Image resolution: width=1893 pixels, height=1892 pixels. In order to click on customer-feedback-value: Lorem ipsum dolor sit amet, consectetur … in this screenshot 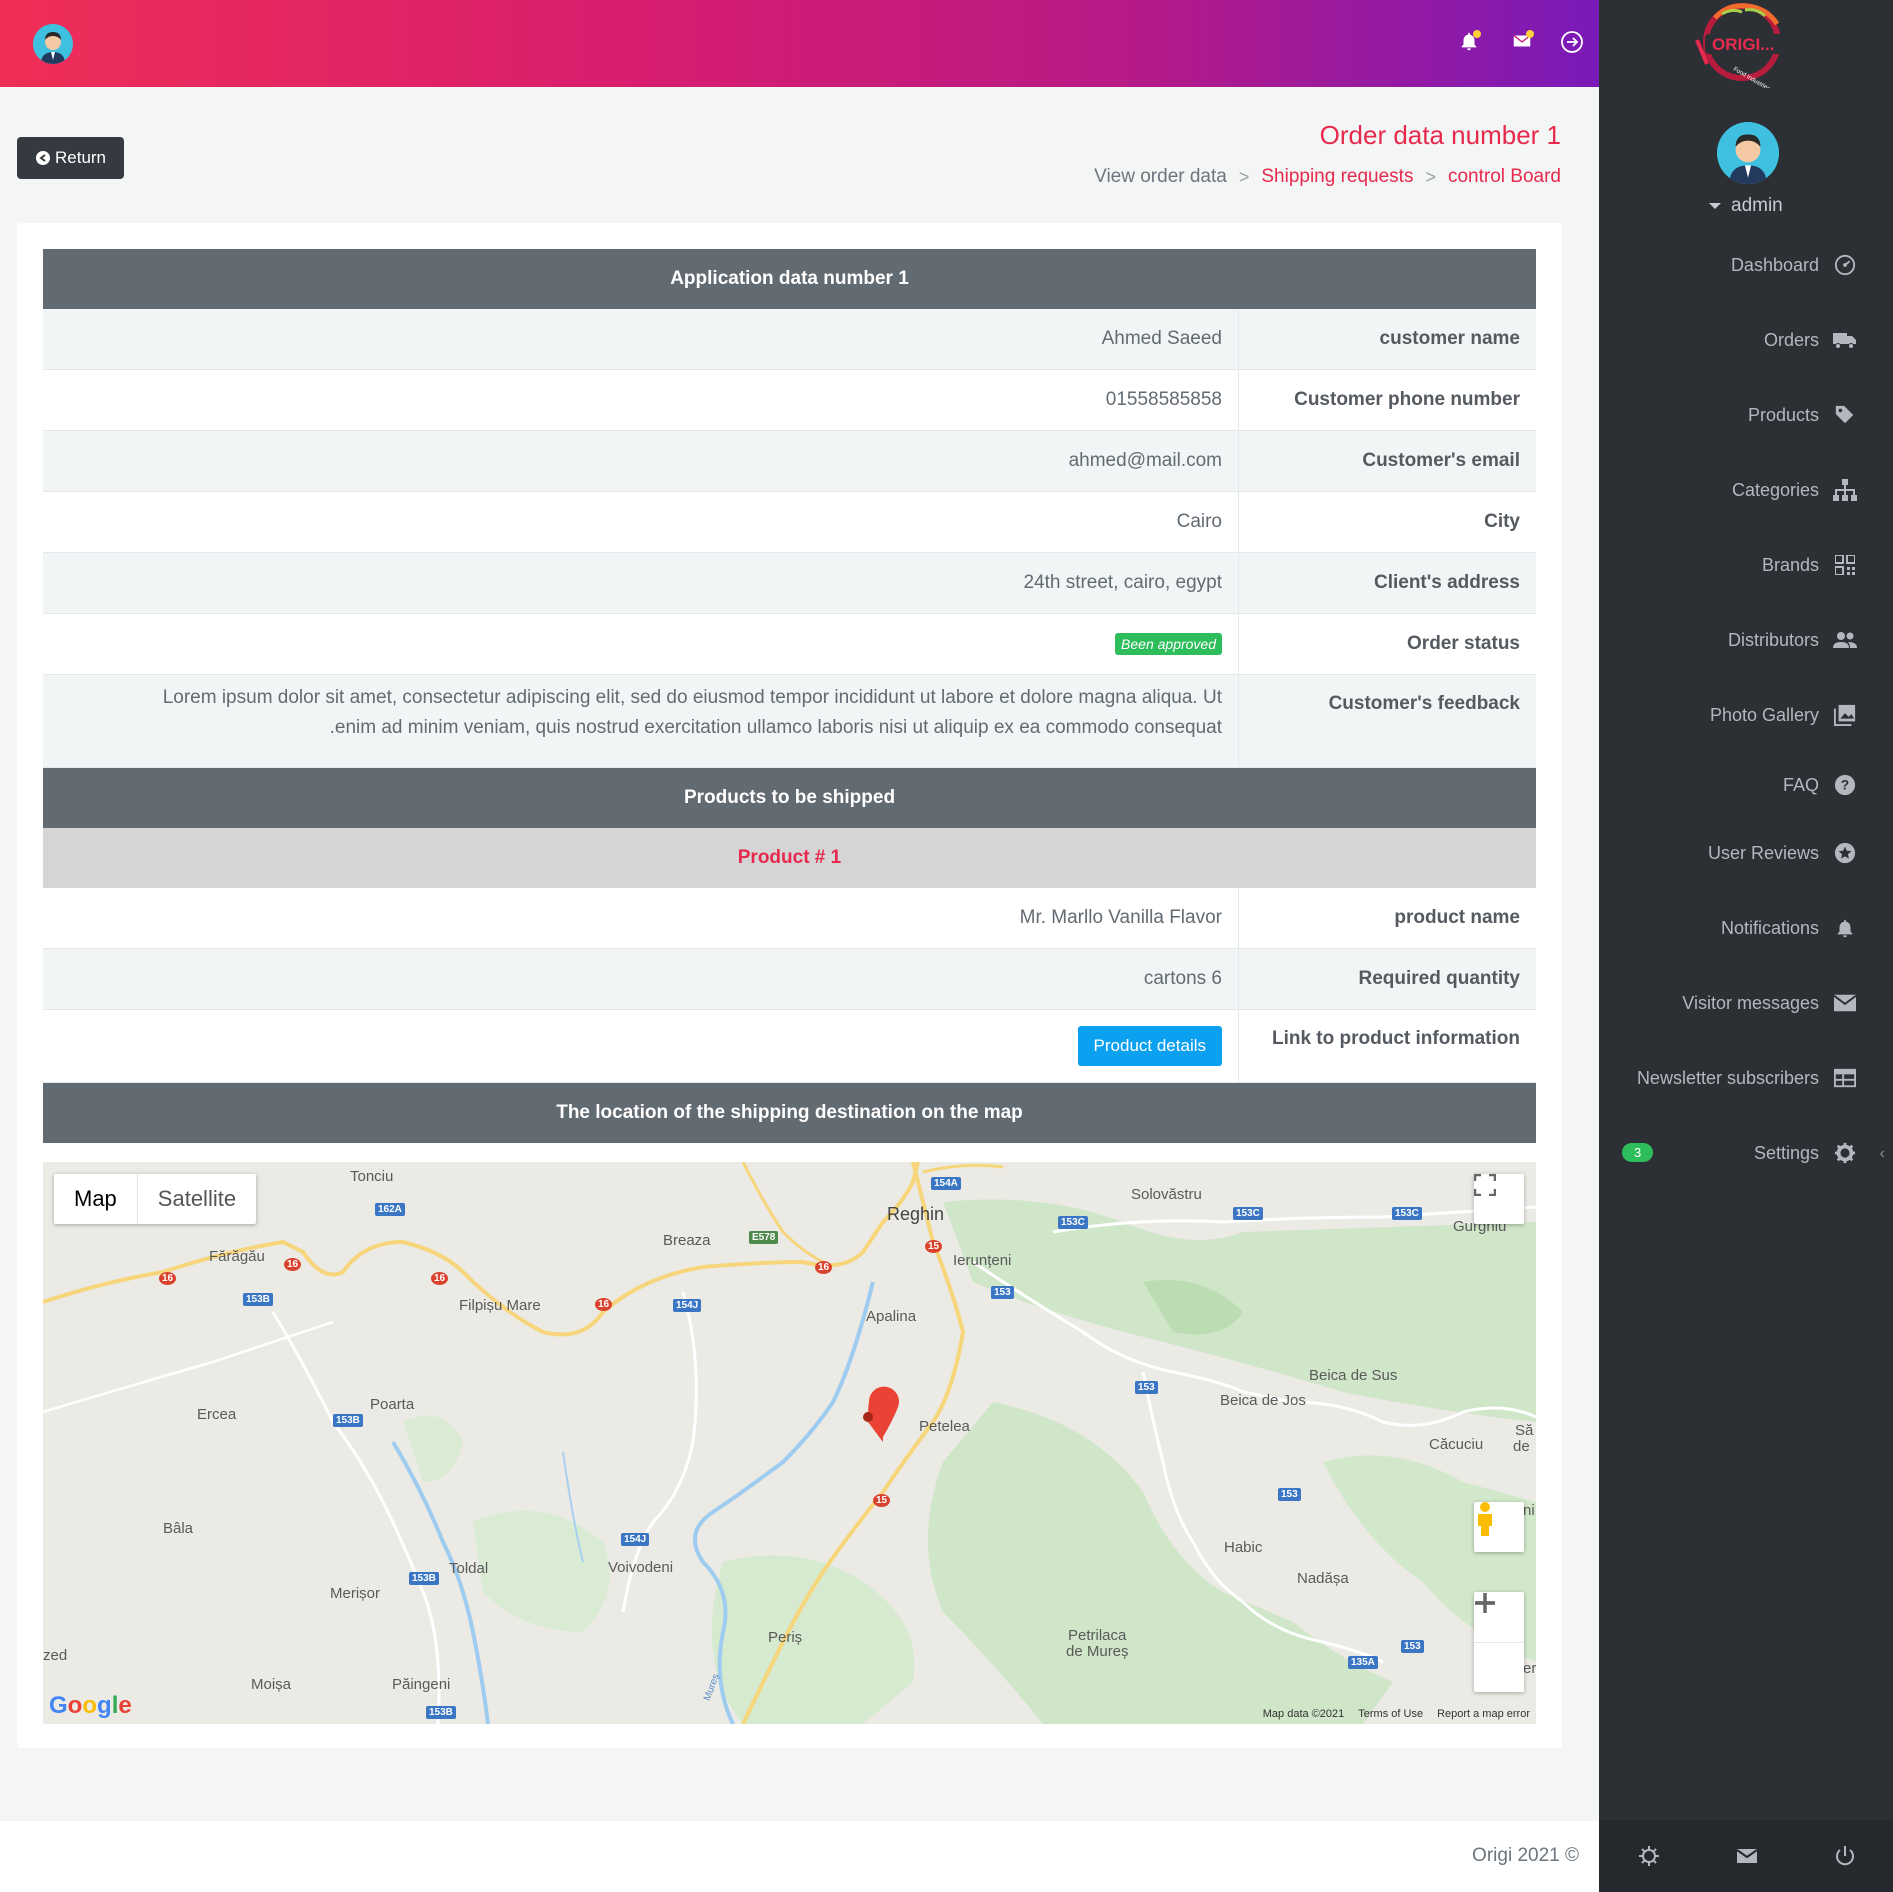, I will do `click(641, 721)`.